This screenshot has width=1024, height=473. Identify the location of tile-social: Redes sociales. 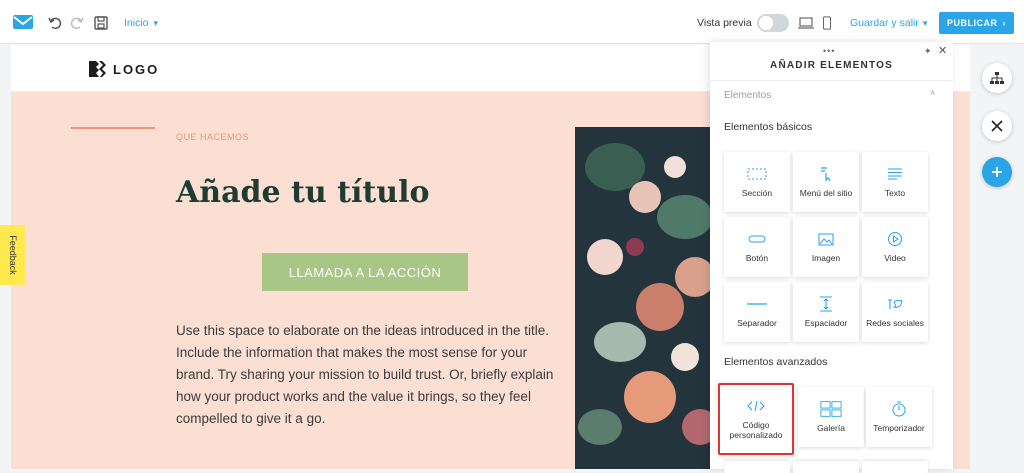
(895, 312).